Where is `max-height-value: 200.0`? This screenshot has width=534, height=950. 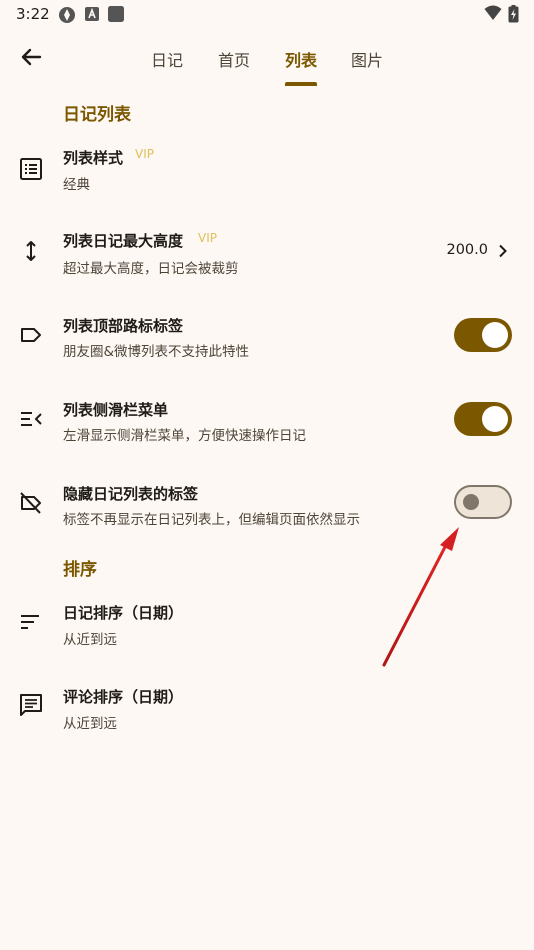 max-height-value: 200.0 is located at coordinates (467, 250).